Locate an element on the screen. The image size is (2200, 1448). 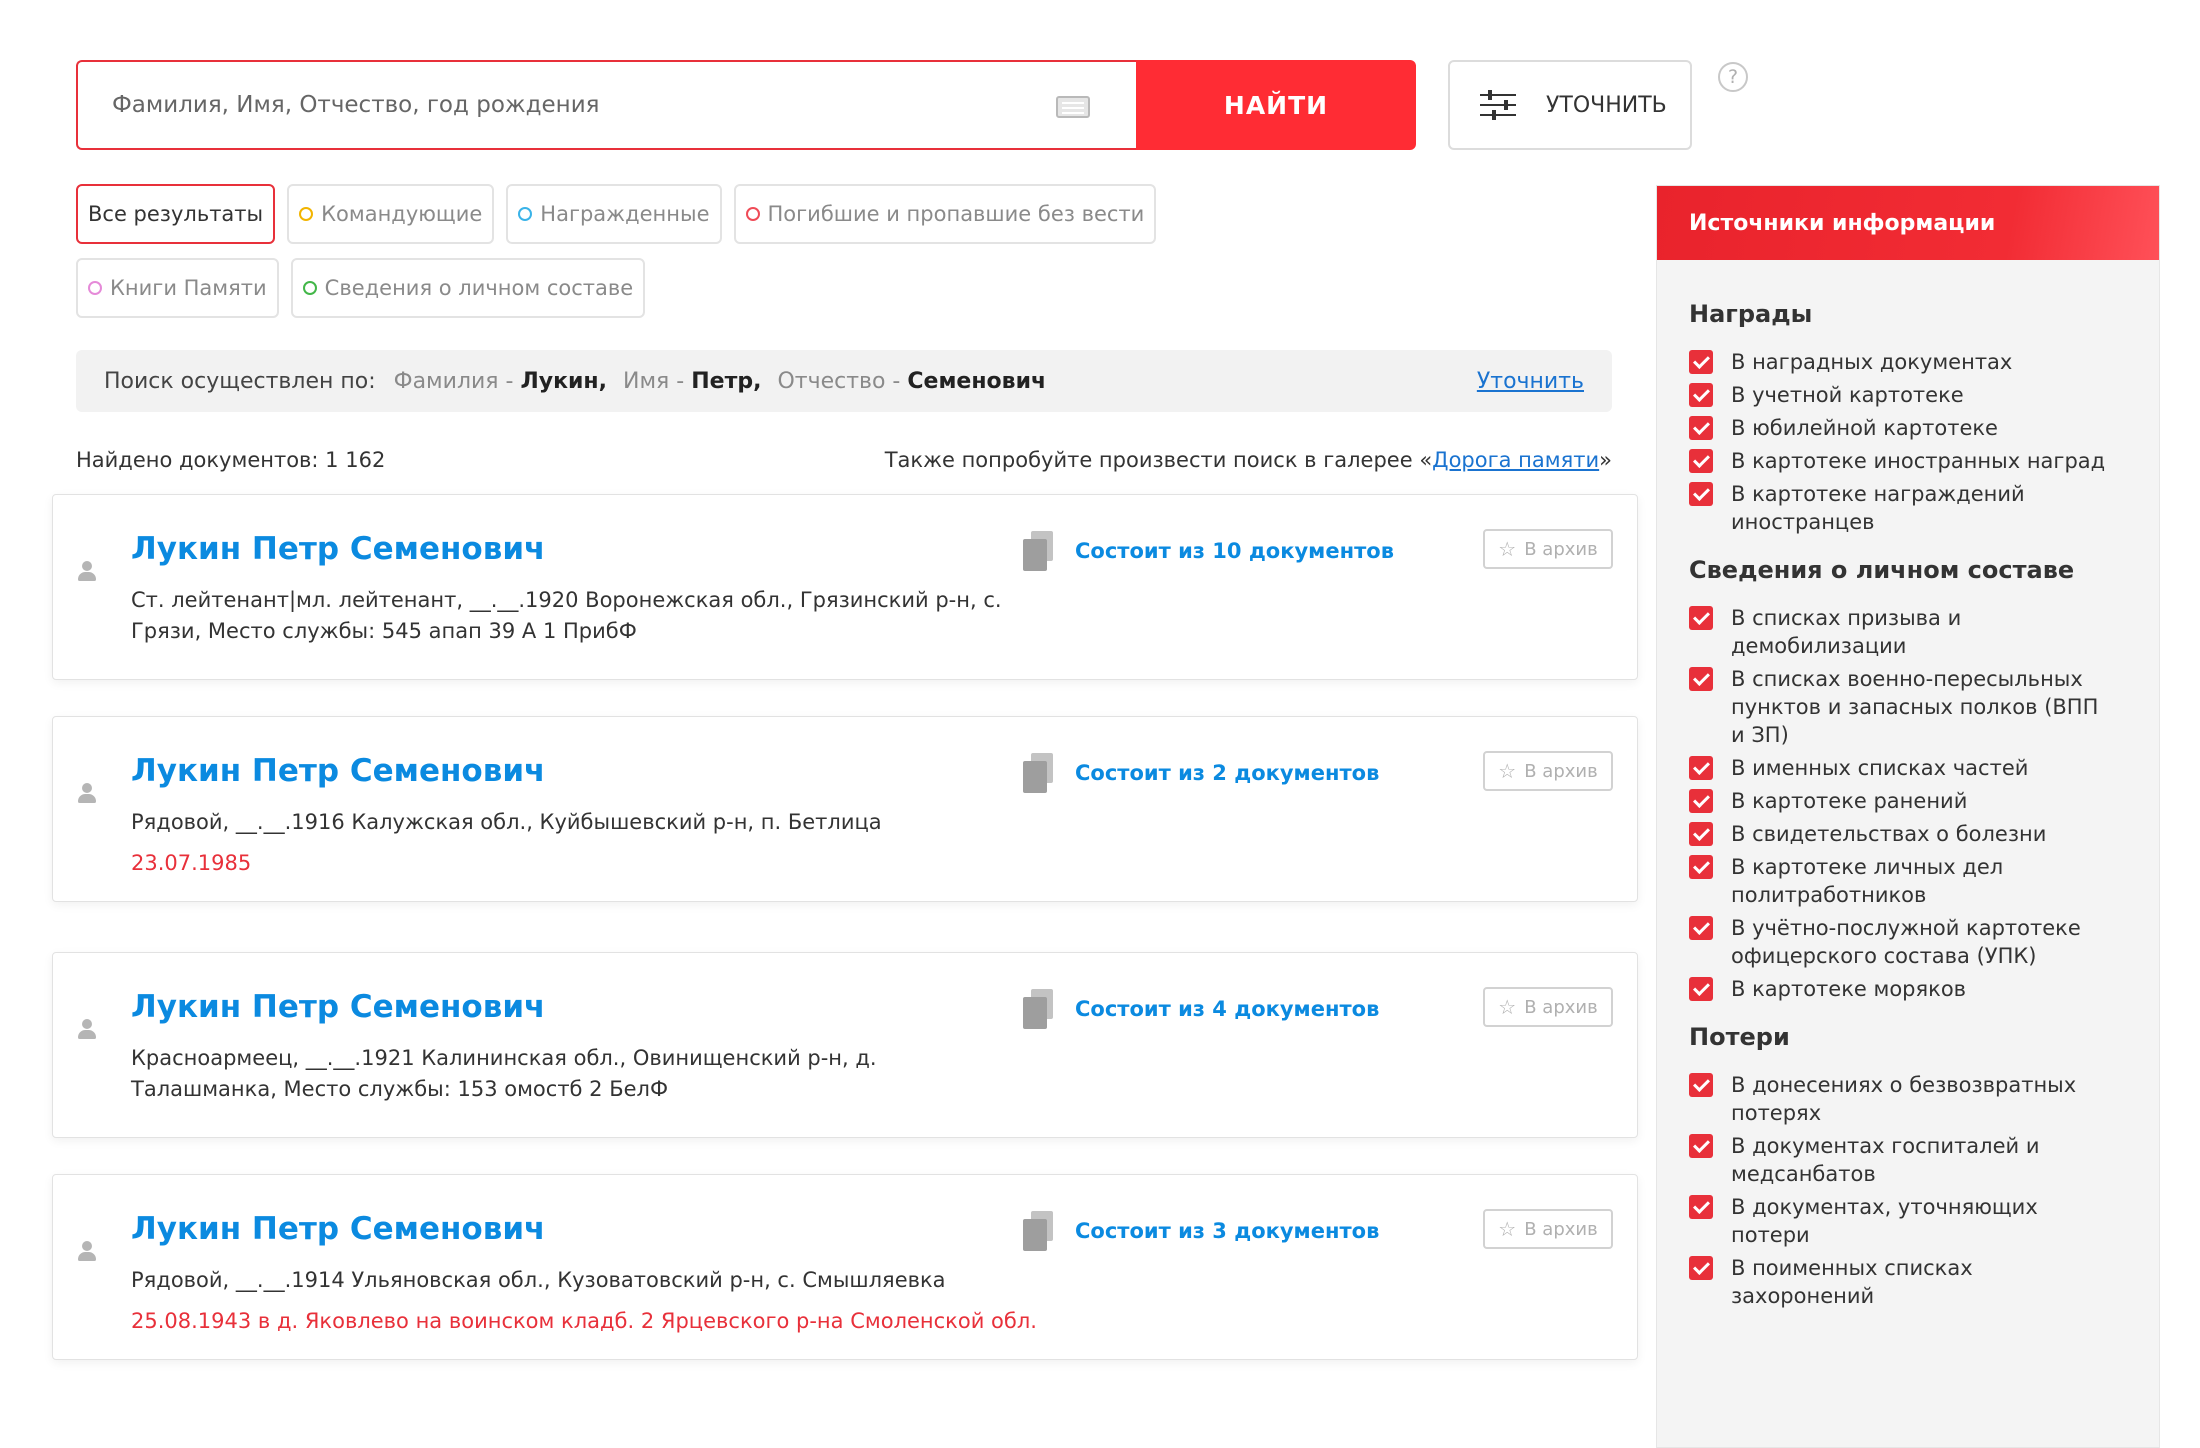
source-checkbox-row: В наградных документах is located at coordinates (1908, 362).